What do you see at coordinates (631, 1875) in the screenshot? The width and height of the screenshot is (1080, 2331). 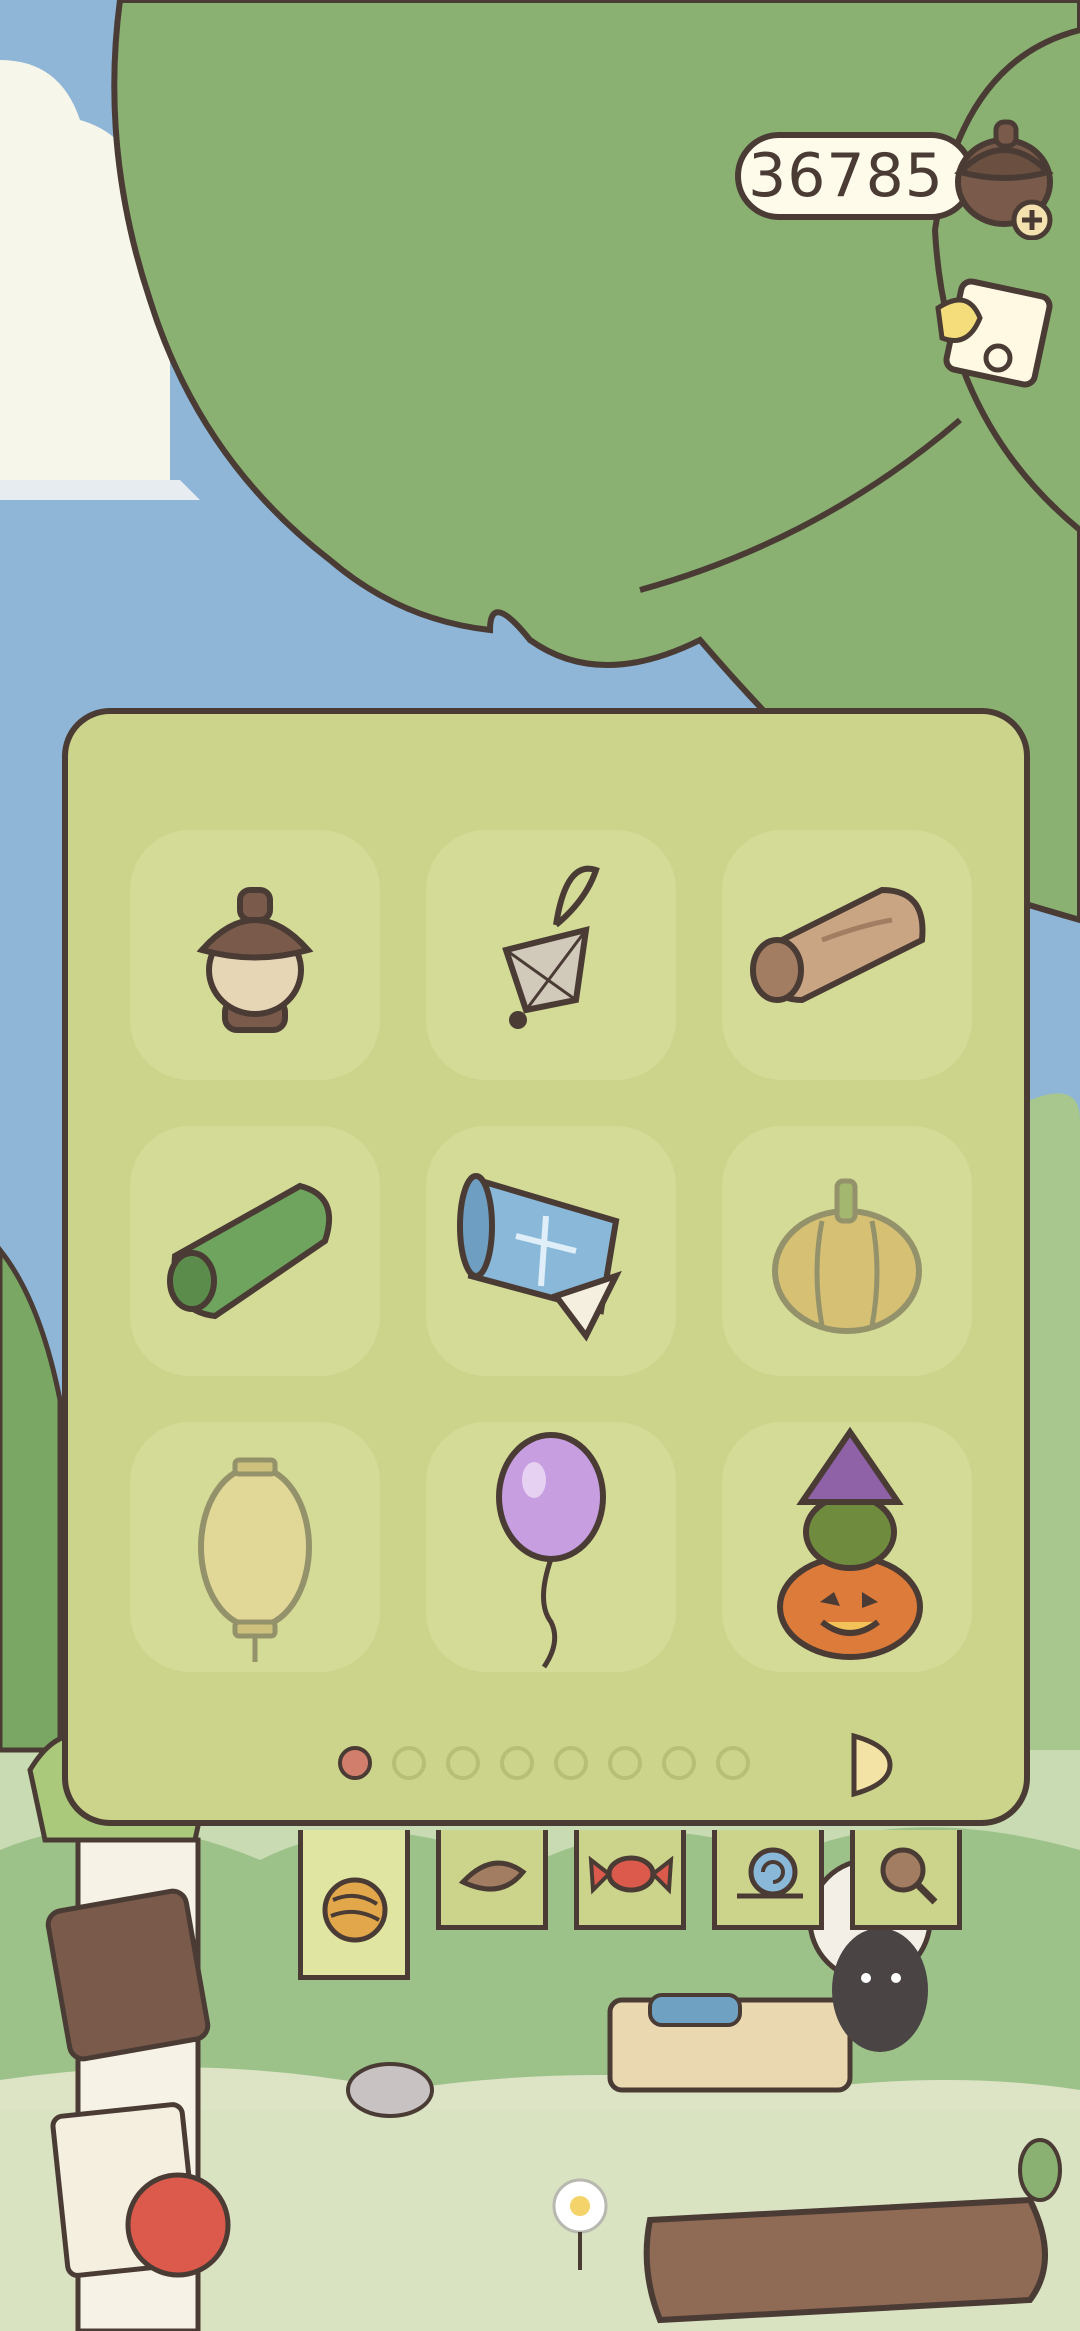 I see `candy-icon` at bounding box center [631, 1875].